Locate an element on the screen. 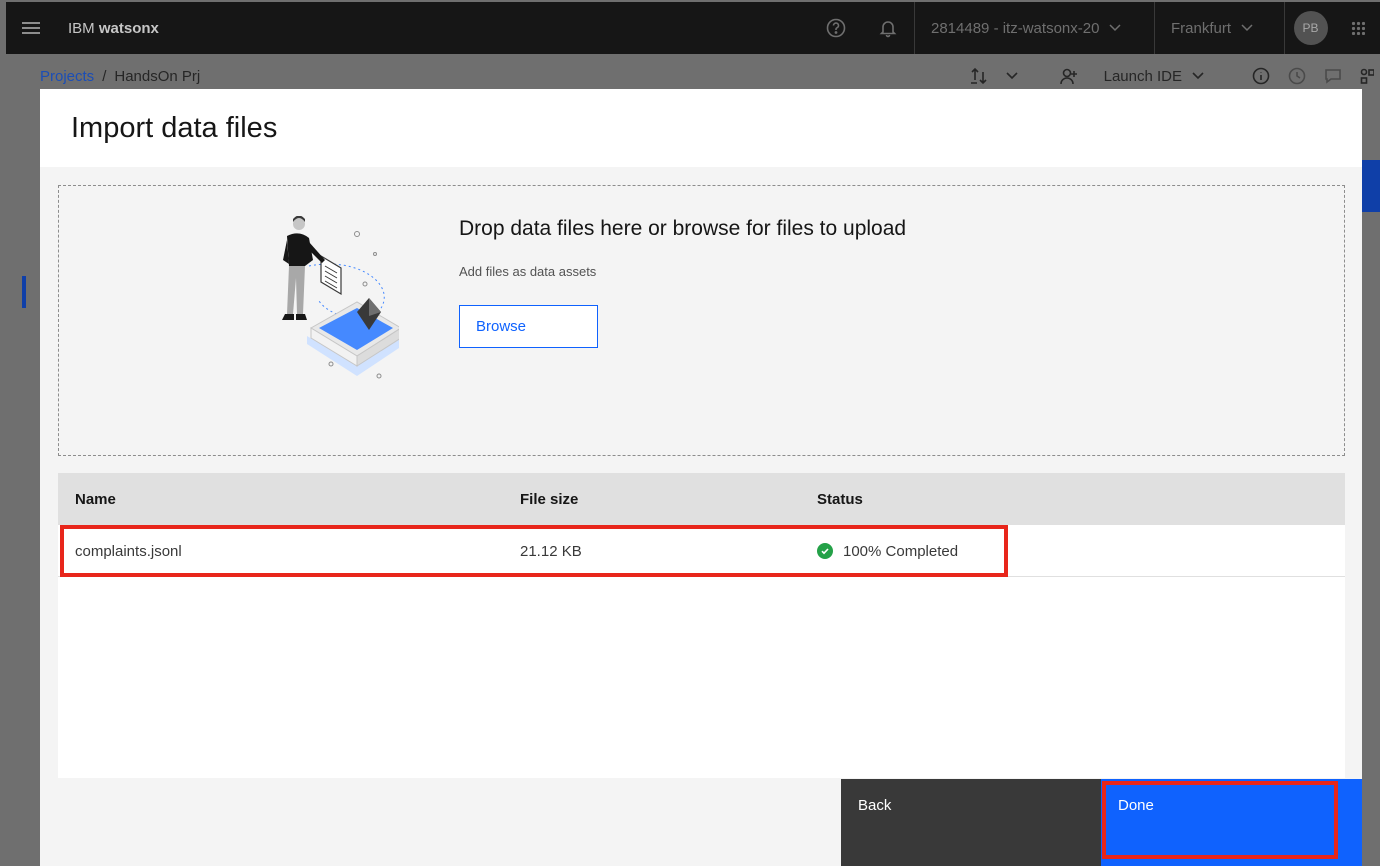 The width and height of the screenshot is (1380, 866). hamburger-menu-icon is located at coordinates (31, 28).